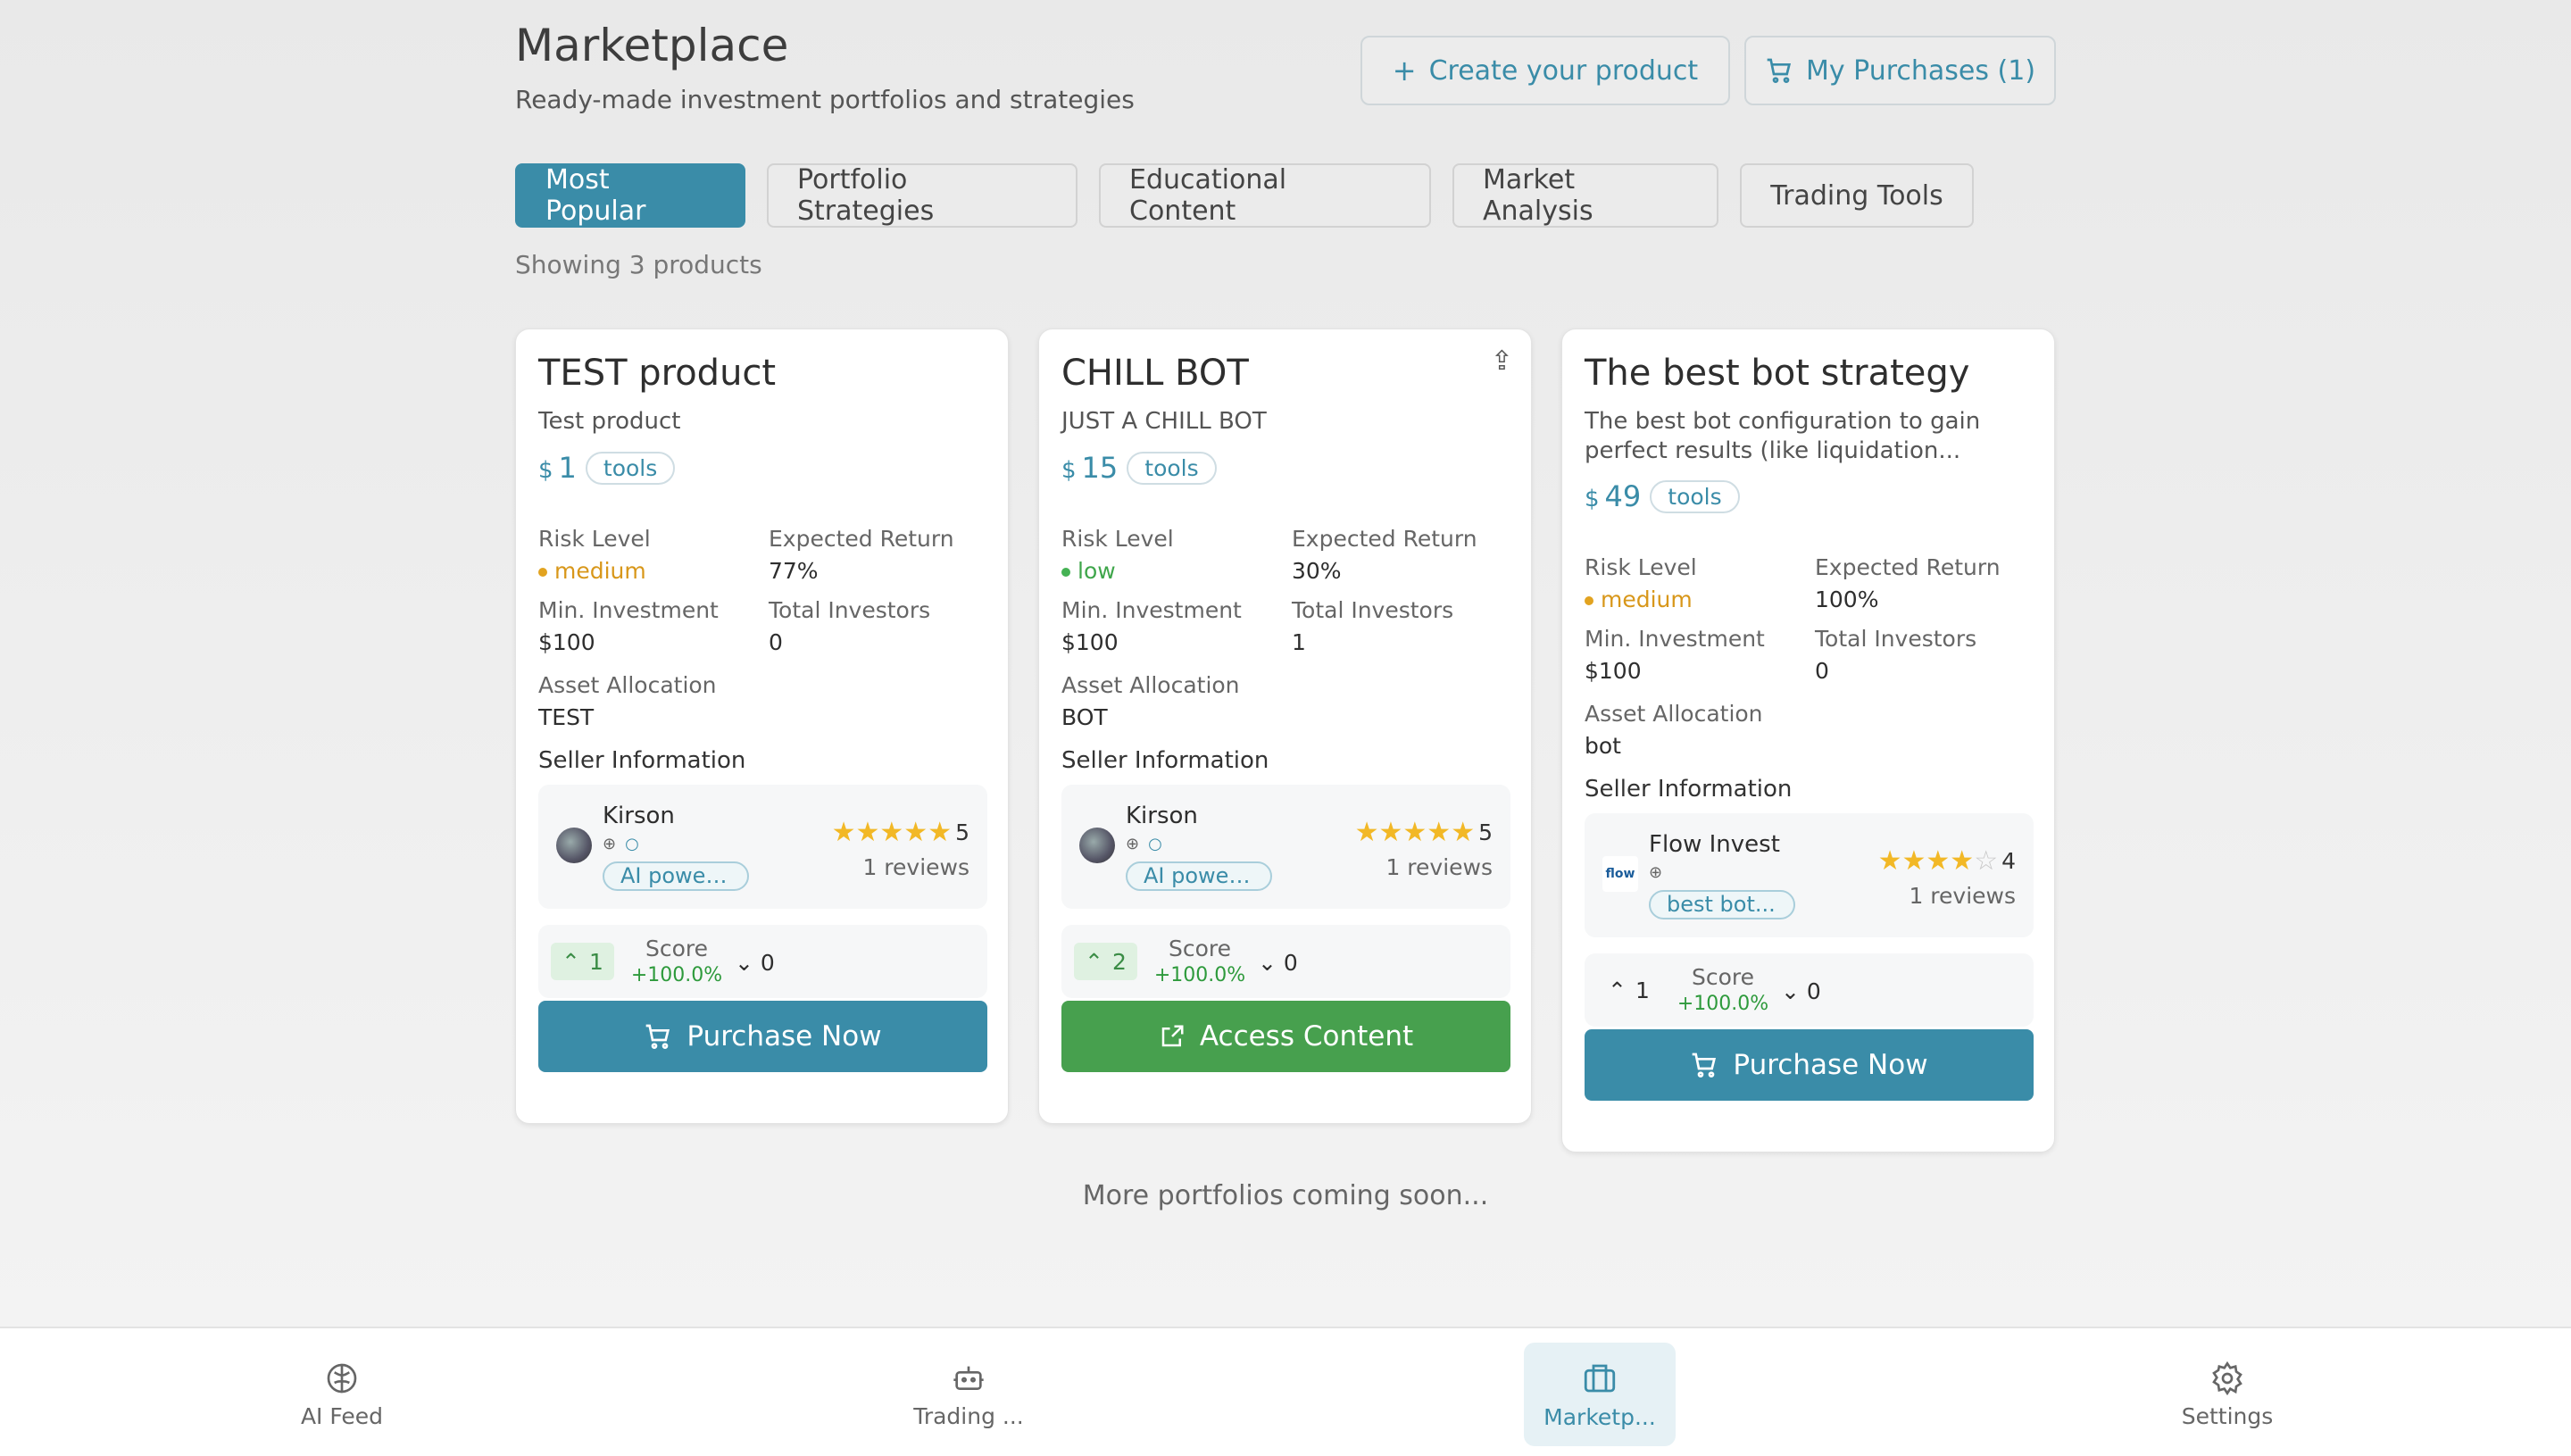 The width and height of the screenshot is (2571, 1456). Describe the element at coordinates (1714, 844) in the screenshot. I see `seller-name: Flow Invest` at that location.